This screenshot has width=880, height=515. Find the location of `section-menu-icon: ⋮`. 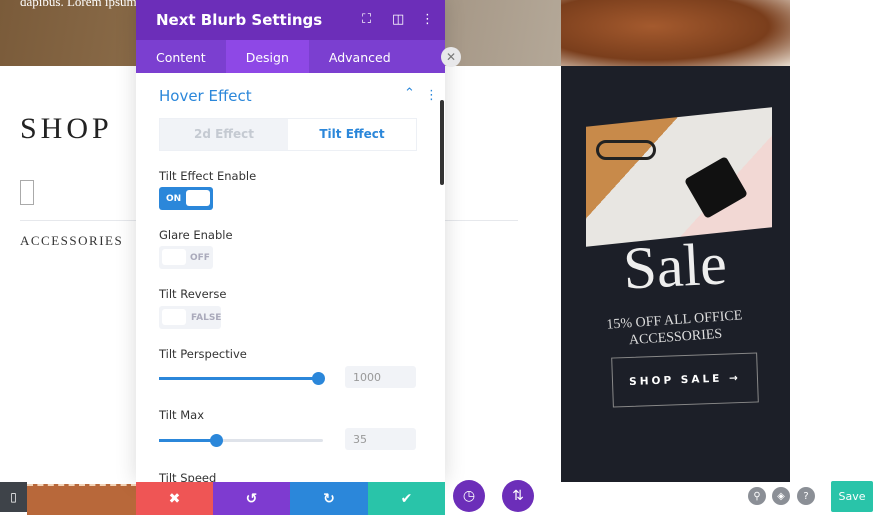

section-menu-icon: ⋮ is located at coordinates (431, 95).